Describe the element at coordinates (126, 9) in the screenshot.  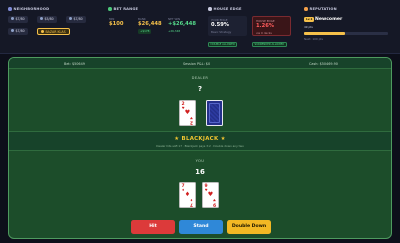
I see `bet-range-title: BET RANGE` at that location.